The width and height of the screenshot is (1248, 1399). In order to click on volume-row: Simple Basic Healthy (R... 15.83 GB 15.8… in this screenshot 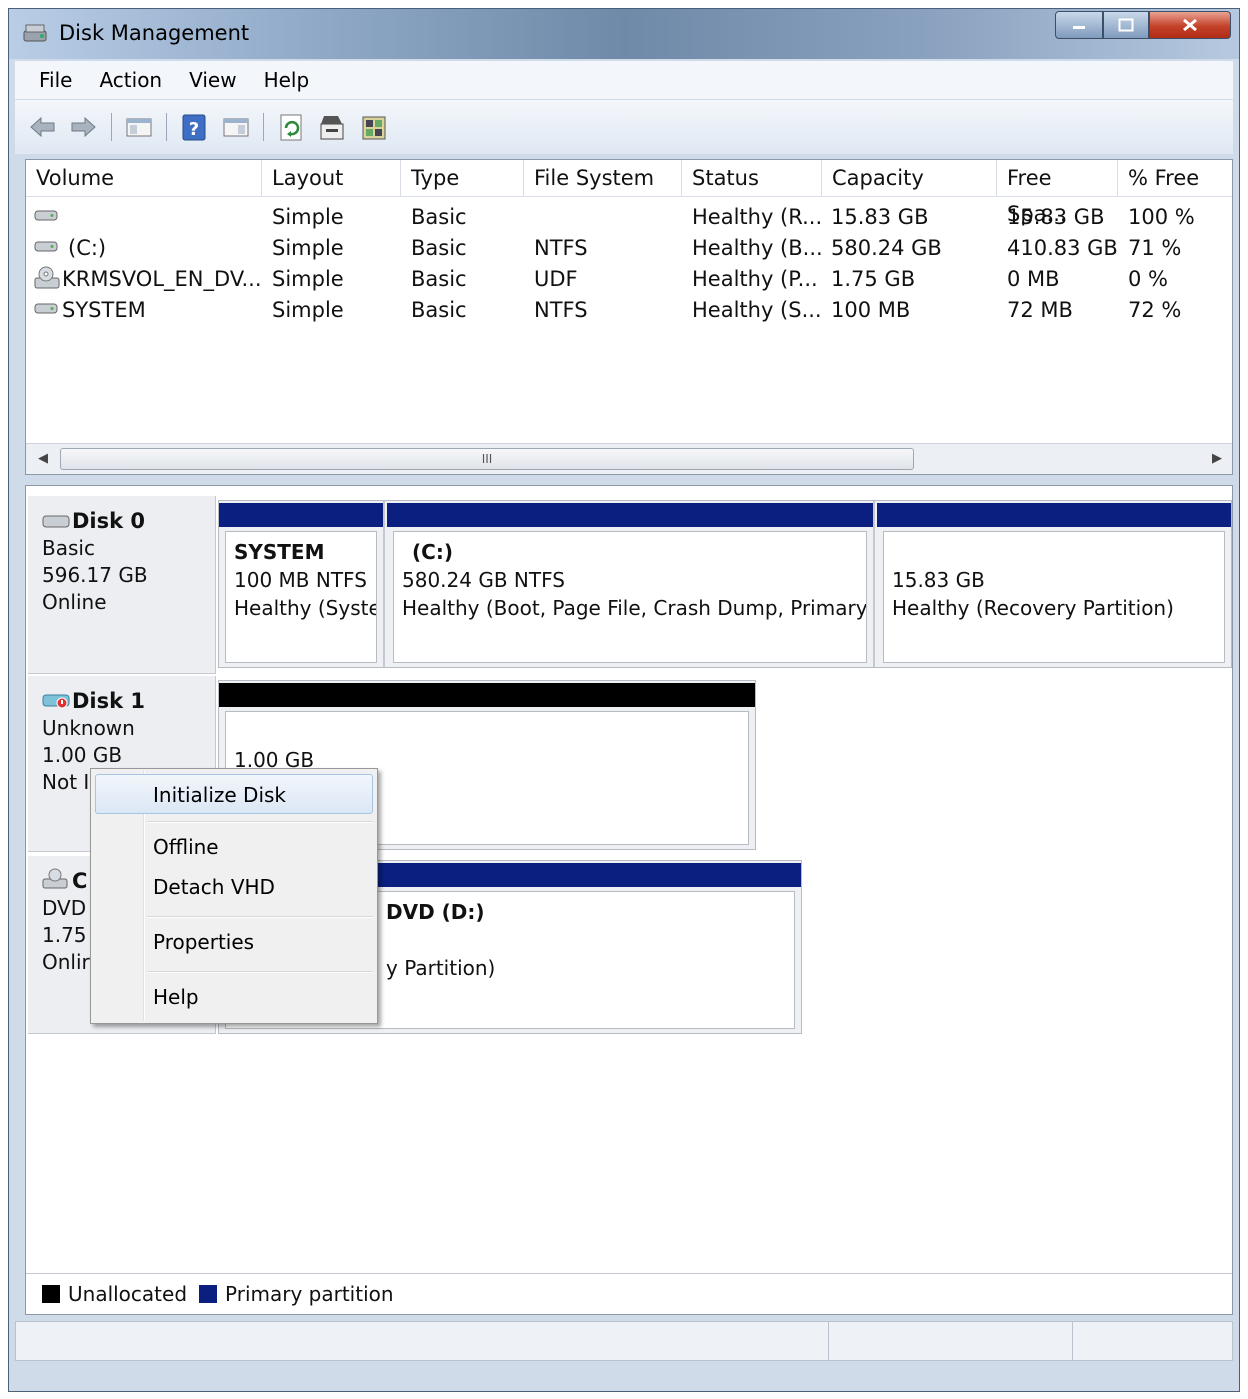, I will do `click(629, 217)`.